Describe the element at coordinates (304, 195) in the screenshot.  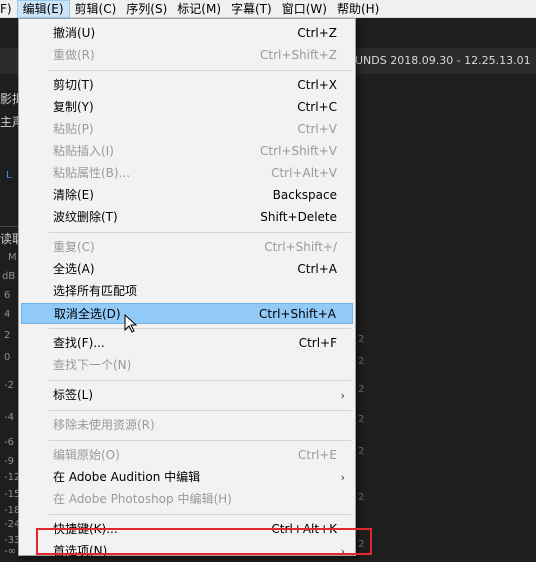
I see `menu-item-shortcut: Backspace` at that location.